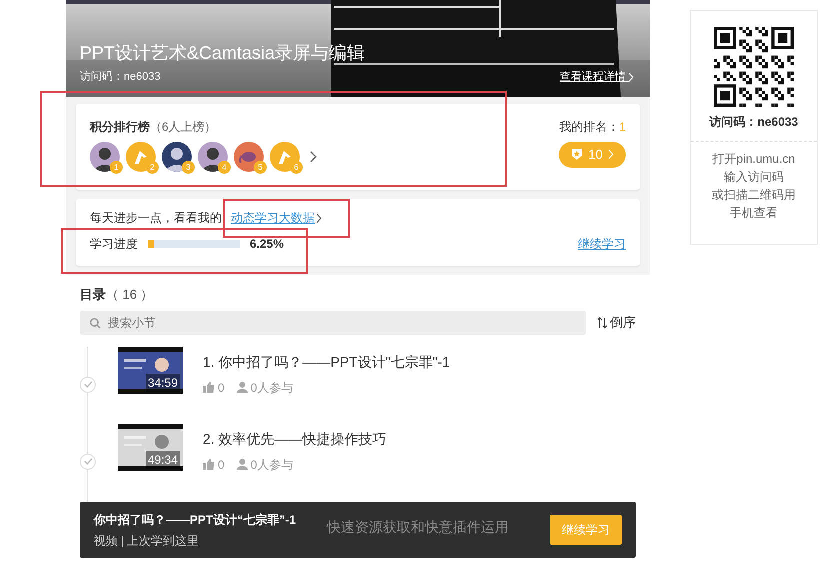 The width and height of the screenshot is (831, 565). Describe the element at coordinates (754, 122) in the screenshot. I see `qr-access-code: 访问码：ne6033` at that location.